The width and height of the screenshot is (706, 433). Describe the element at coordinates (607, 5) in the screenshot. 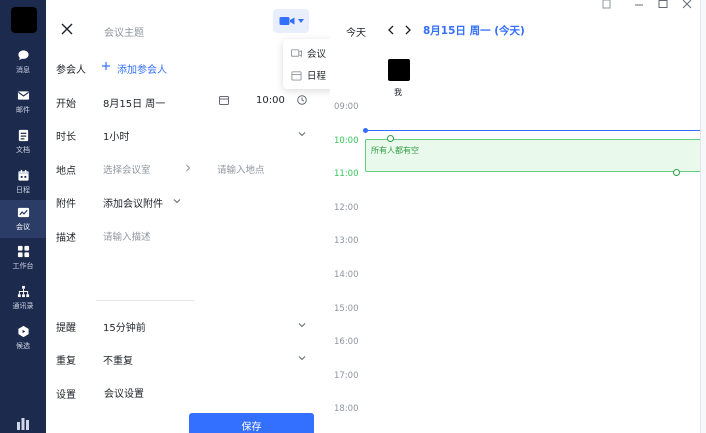

I see `share-window-icon` at that location.